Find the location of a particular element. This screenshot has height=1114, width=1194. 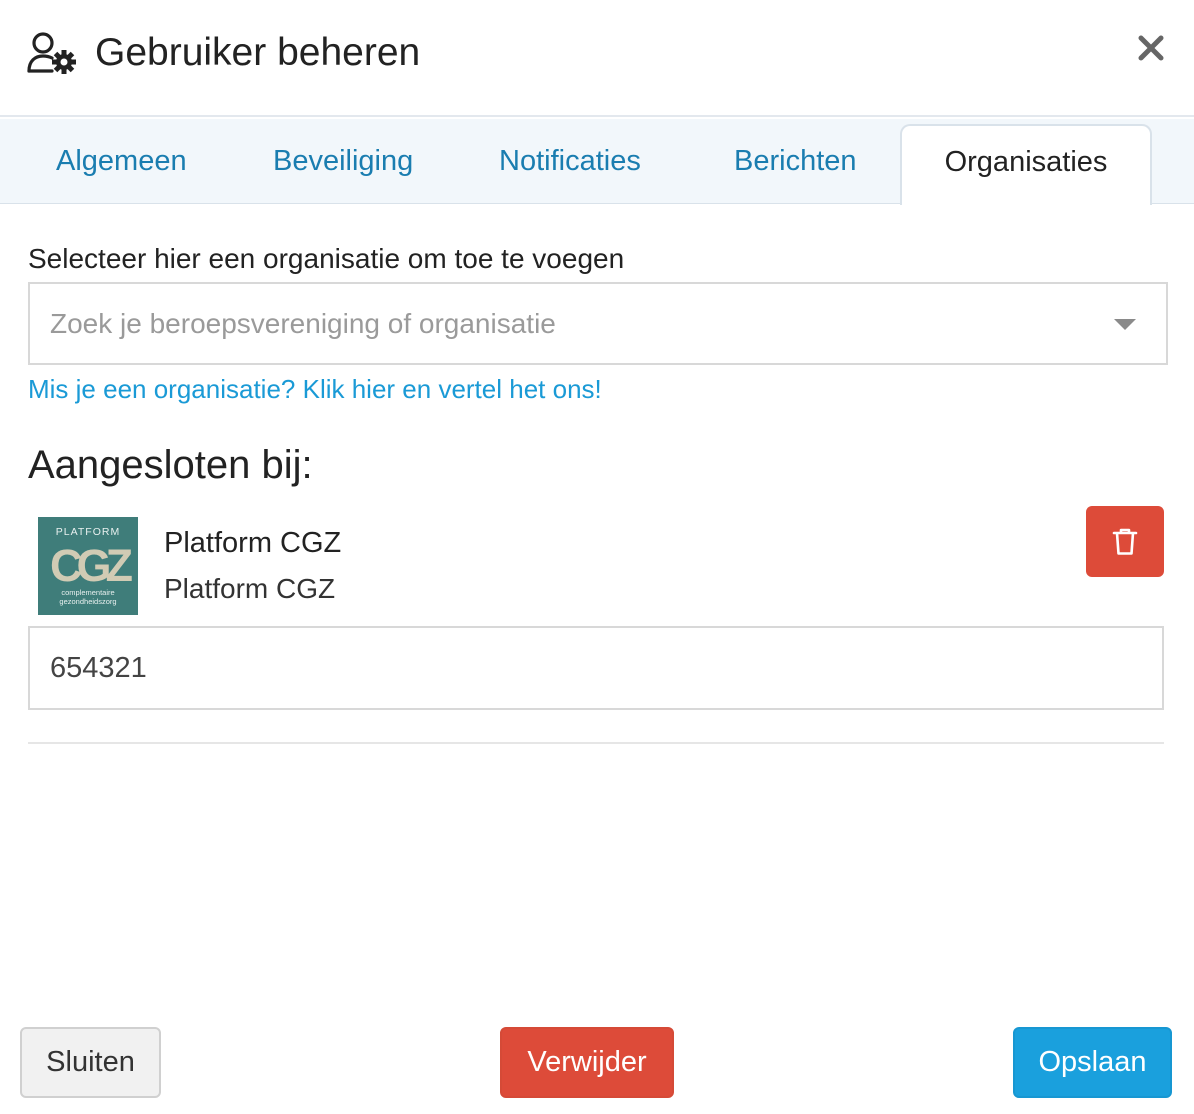

logo-top-text: PLATFORM is located at coordinates (88, 532).